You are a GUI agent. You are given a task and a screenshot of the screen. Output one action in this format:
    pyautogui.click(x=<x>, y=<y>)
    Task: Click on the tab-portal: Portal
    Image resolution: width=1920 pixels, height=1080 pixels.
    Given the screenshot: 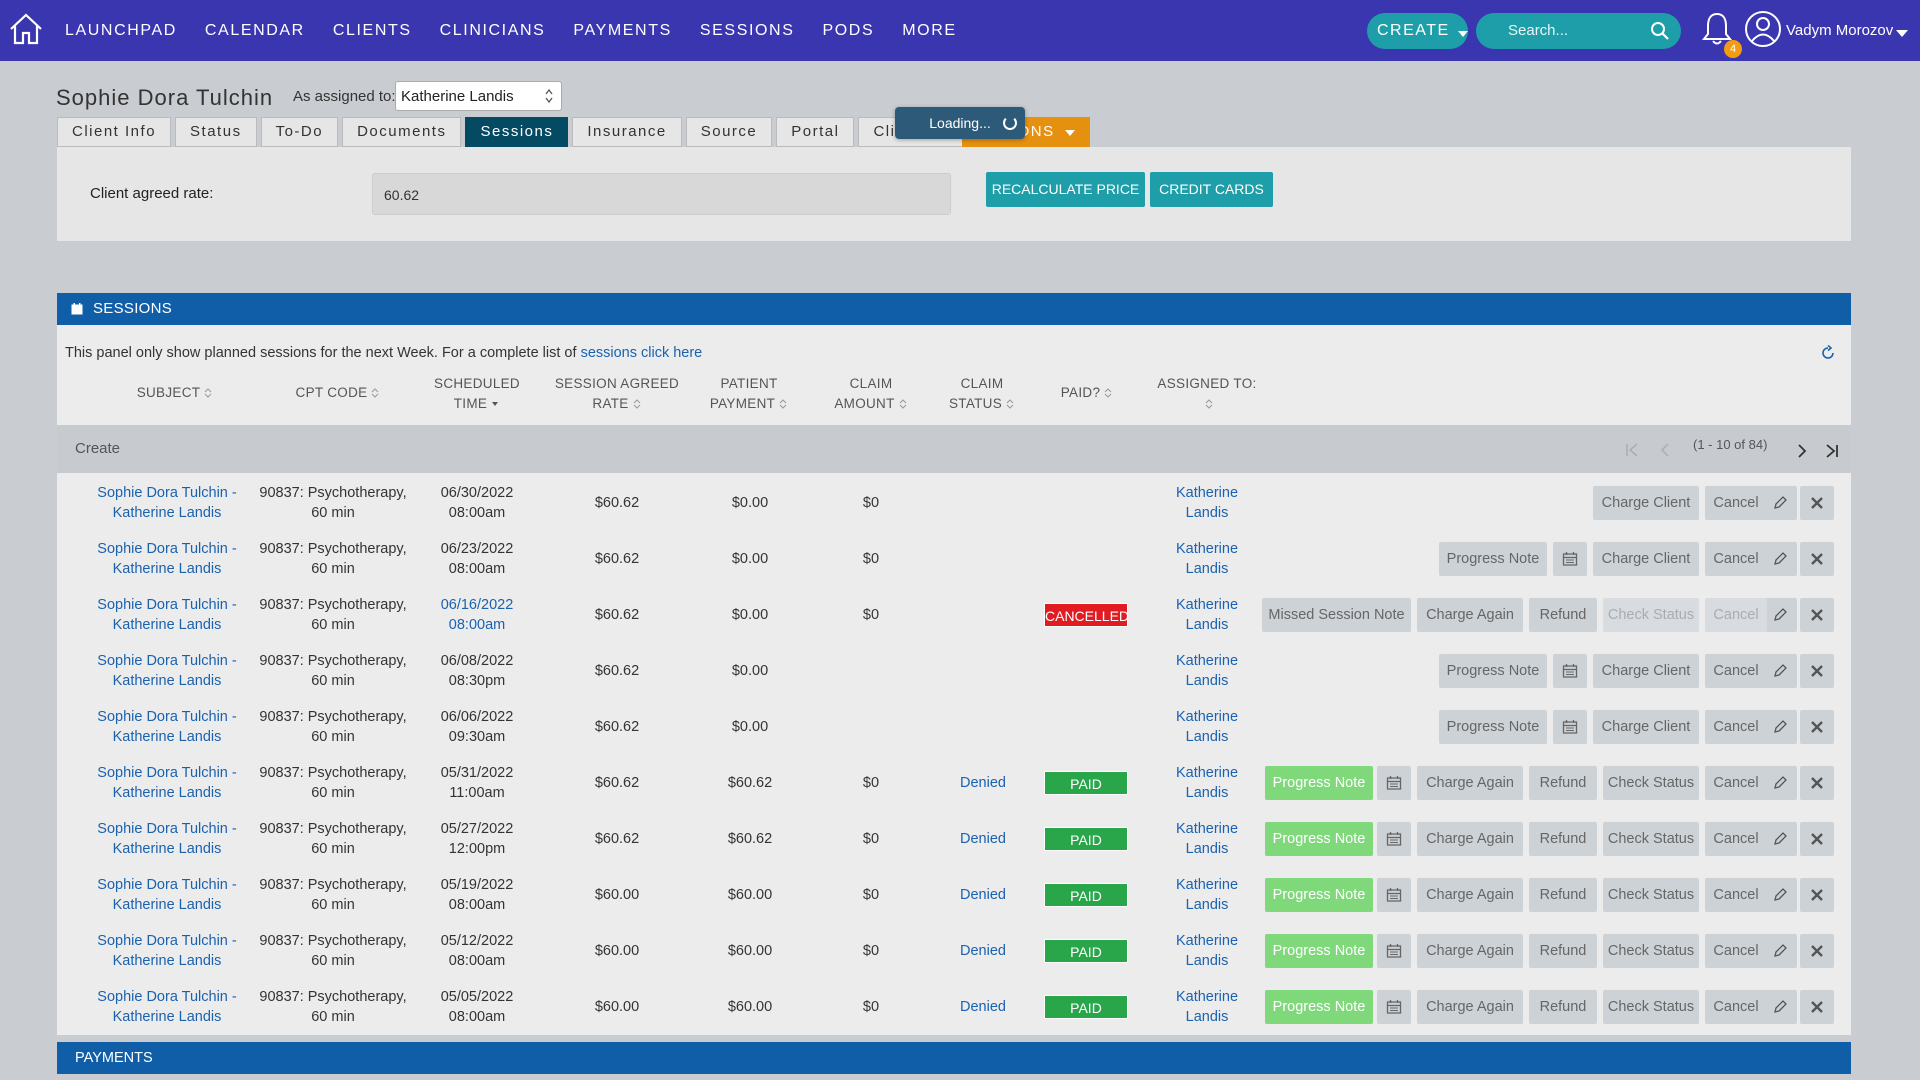 What is the action you would take?
    pyautogui.click(x=815, y=132)
    